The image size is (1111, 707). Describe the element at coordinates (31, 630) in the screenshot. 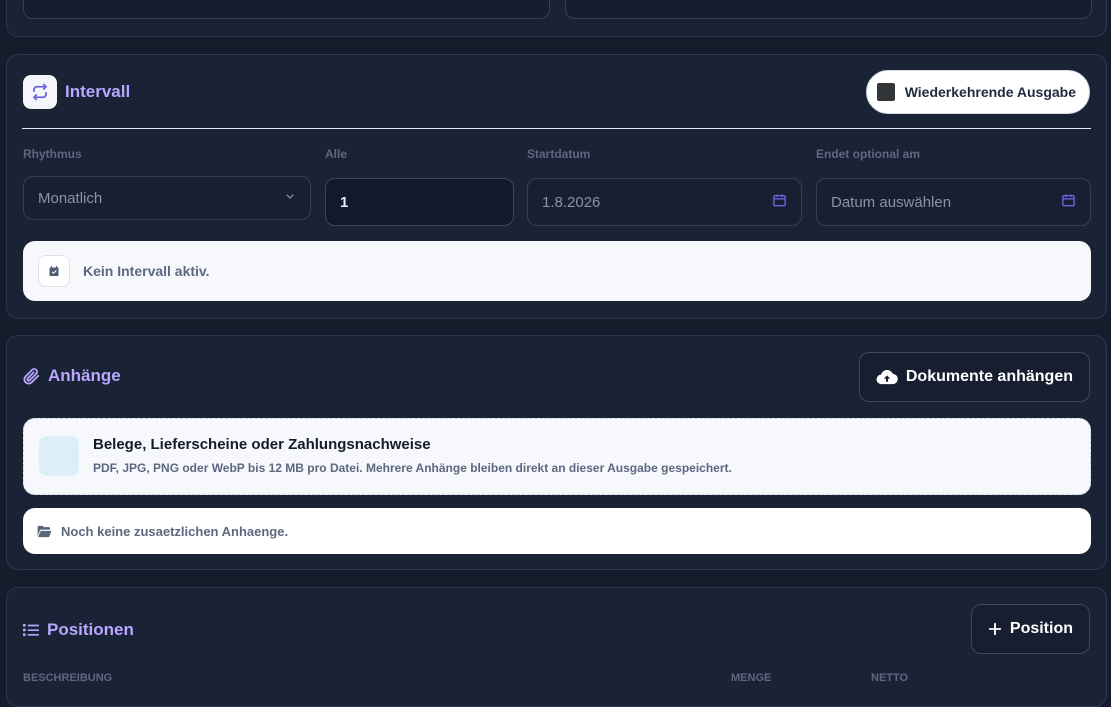

I see `list-icon` at that location.